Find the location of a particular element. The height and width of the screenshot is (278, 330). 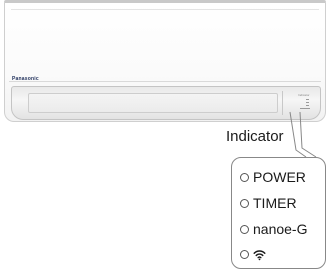

legend-item-wifi is located at coordinates (253, 254).